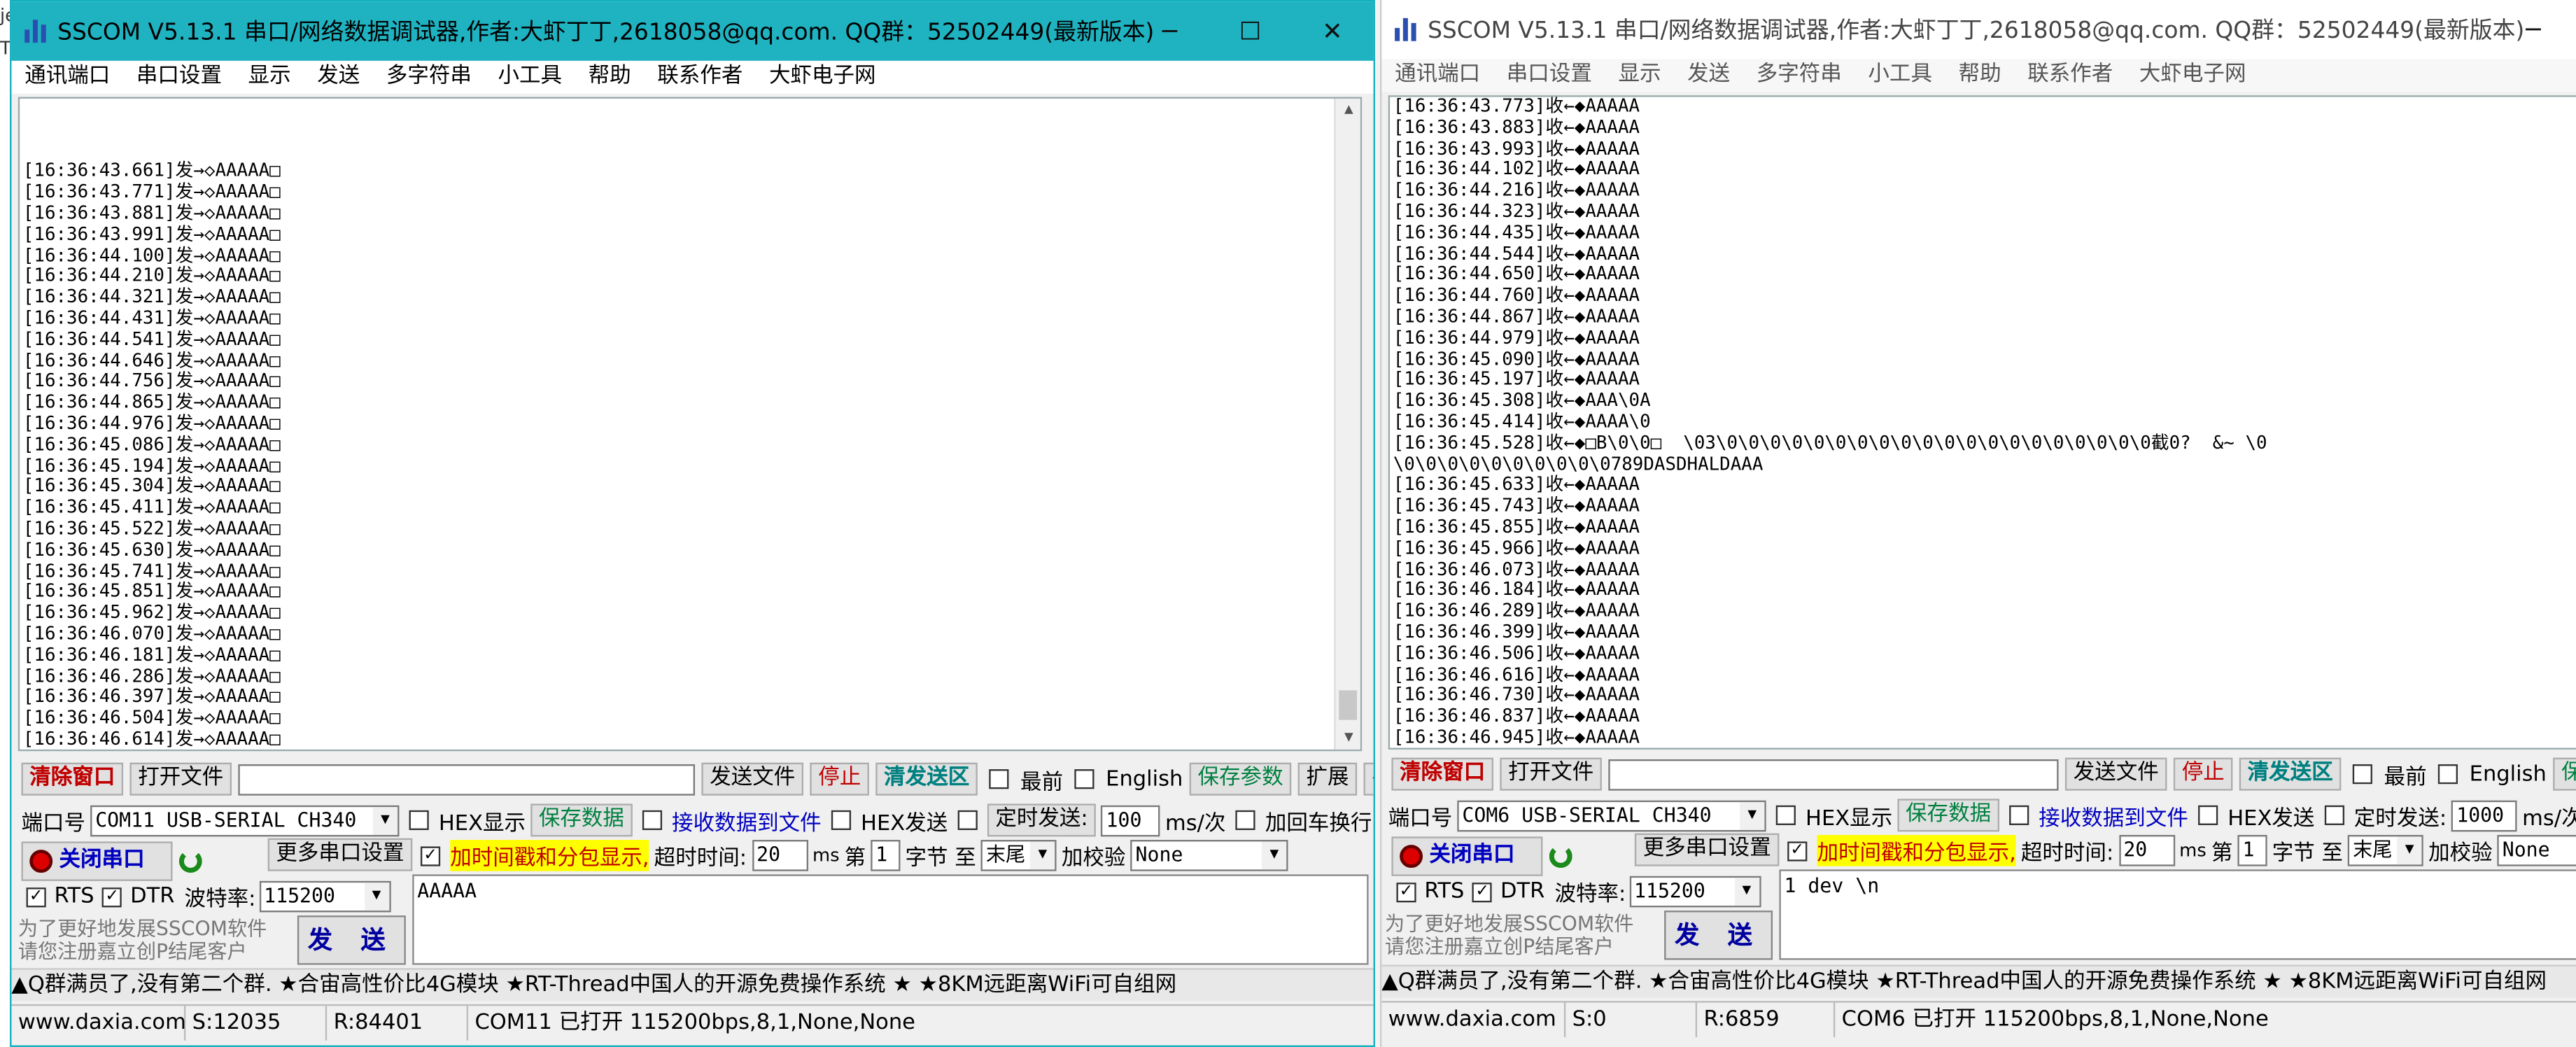 The width and height of the screenshot is (2576, 1047). What do you see at coordinates (1348, 738) in the screenshot?
I see `scroll-down-icon: ▼` at bounding box center [1348, 738].